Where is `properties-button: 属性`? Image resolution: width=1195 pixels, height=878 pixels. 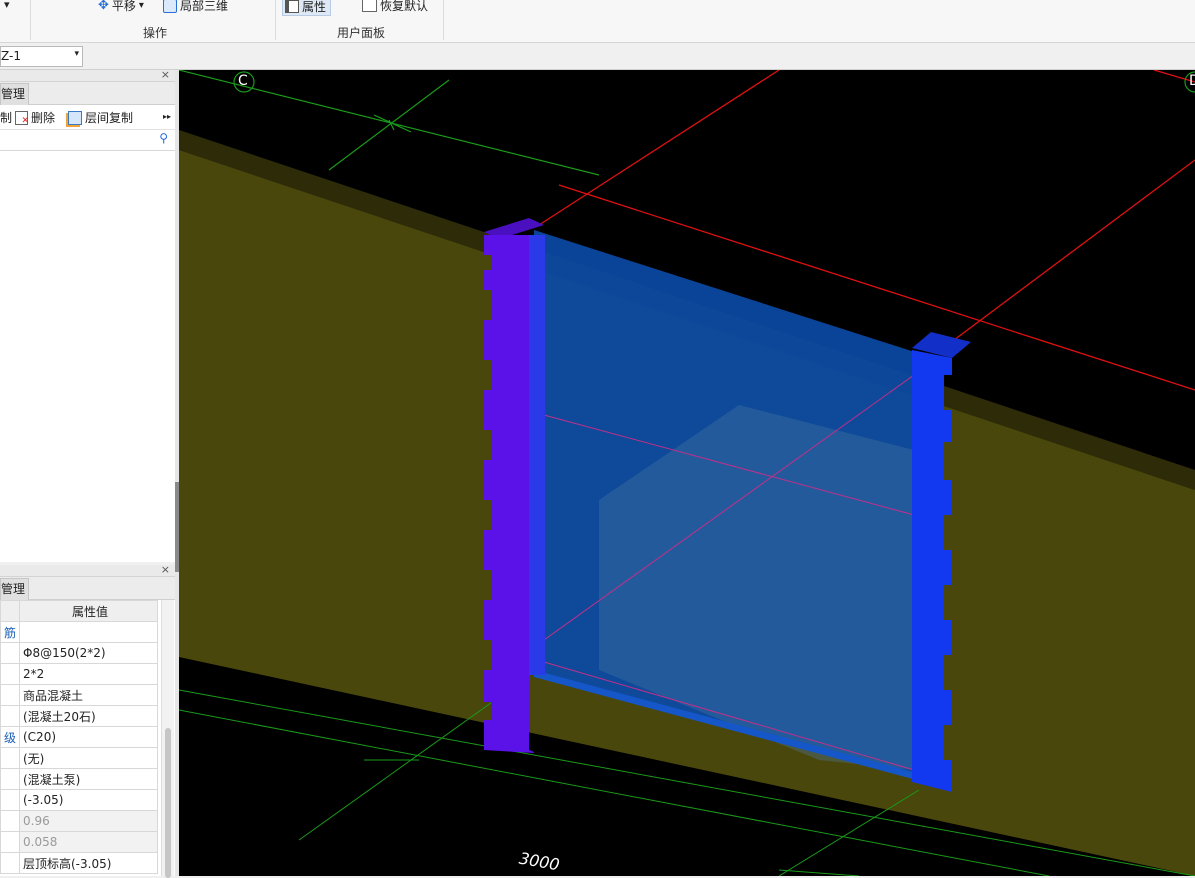
properties-button: 属性 is located at coordinates (307, 8).